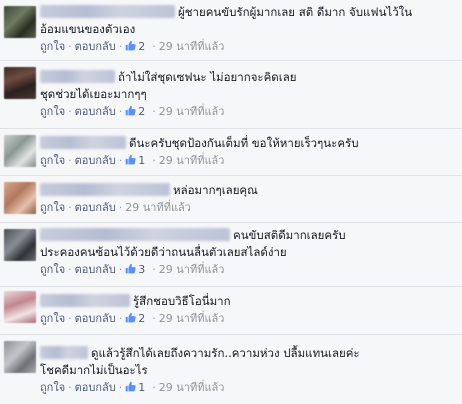  Describe the element at coordinates (289, 235) in the screenshot. I see `comment-text: คนขับสติดีมากเลยครับ` at that location.